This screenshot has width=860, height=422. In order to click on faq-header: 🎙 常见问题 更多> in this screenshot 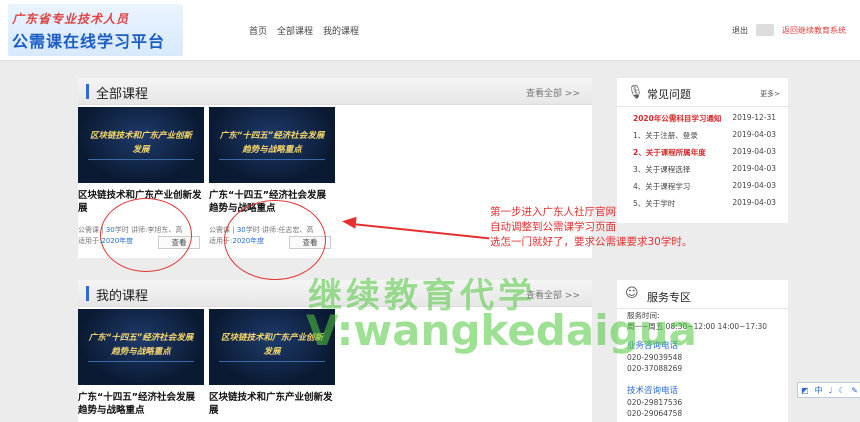, I will do `click(702, 92)`.